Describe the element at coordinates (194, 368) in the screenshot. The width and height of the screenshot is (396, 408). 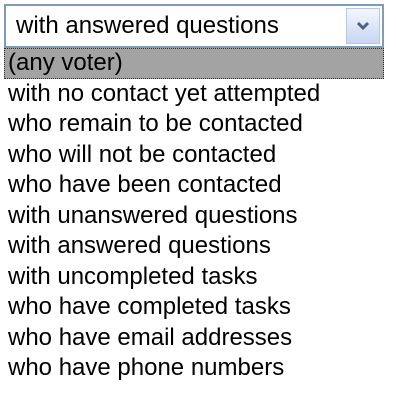
I see `dropdown-option-phone-numbers: who have phone numbers` at that location.